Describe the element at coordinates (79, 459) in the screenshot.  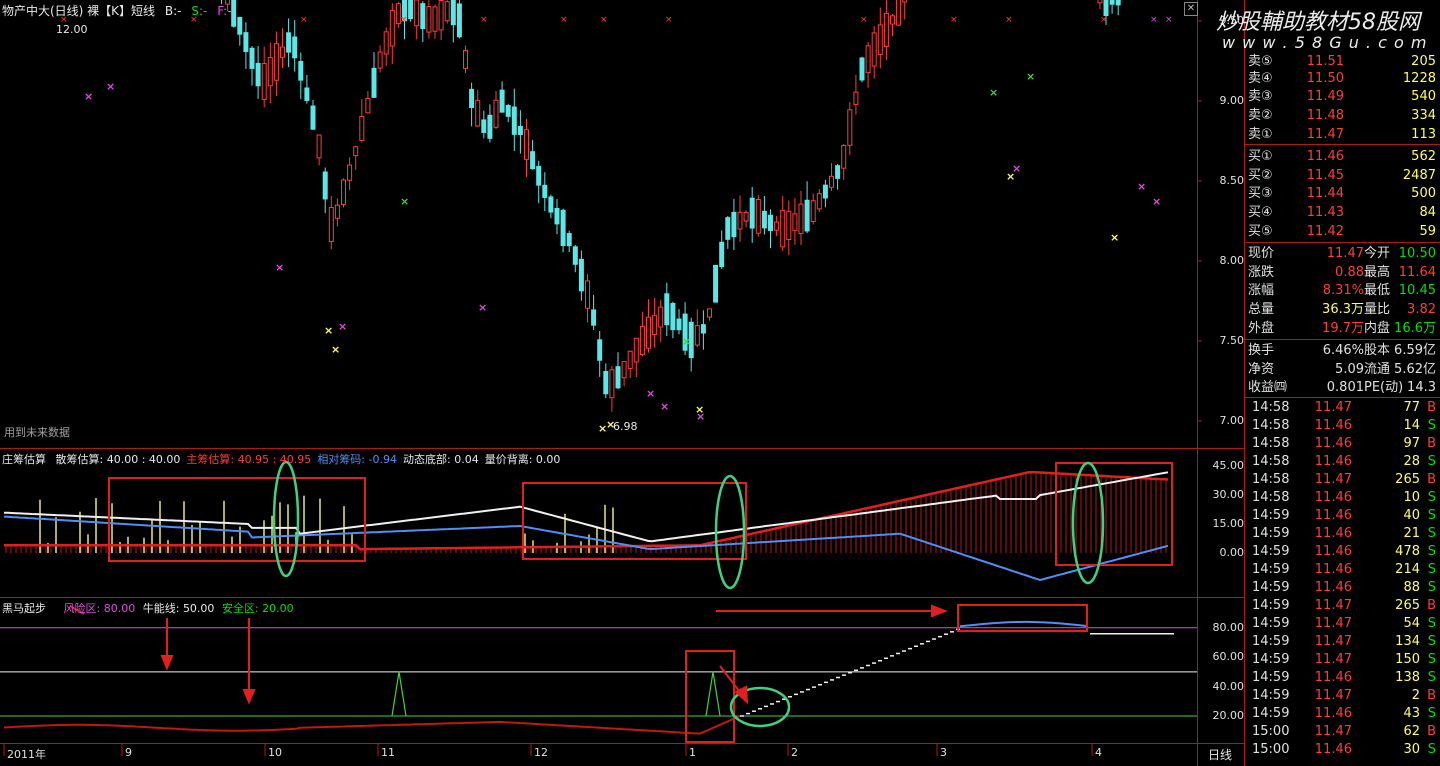
I see `indicator1-item-label: 散筹估算:` at that location.